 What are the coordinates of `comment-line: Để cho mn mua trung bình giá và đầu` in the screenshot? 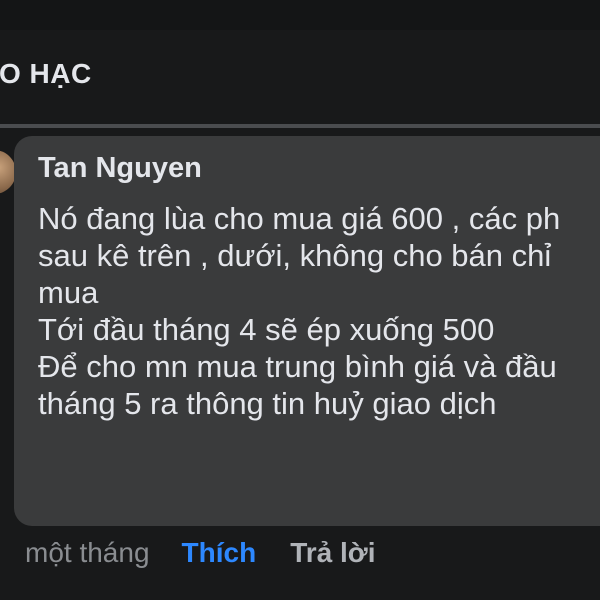 It's located at (297, 366).